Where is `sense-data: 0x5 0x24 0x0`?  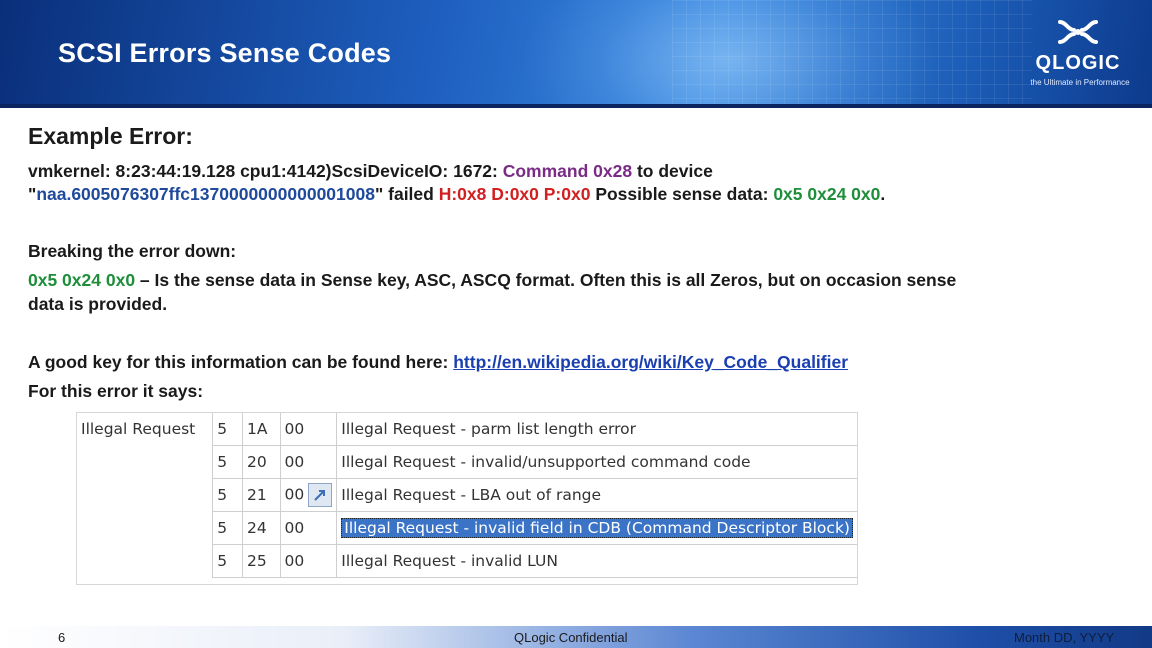 sense-data: 0x5 0x24 0x0 is located at coordinates (827, 194).